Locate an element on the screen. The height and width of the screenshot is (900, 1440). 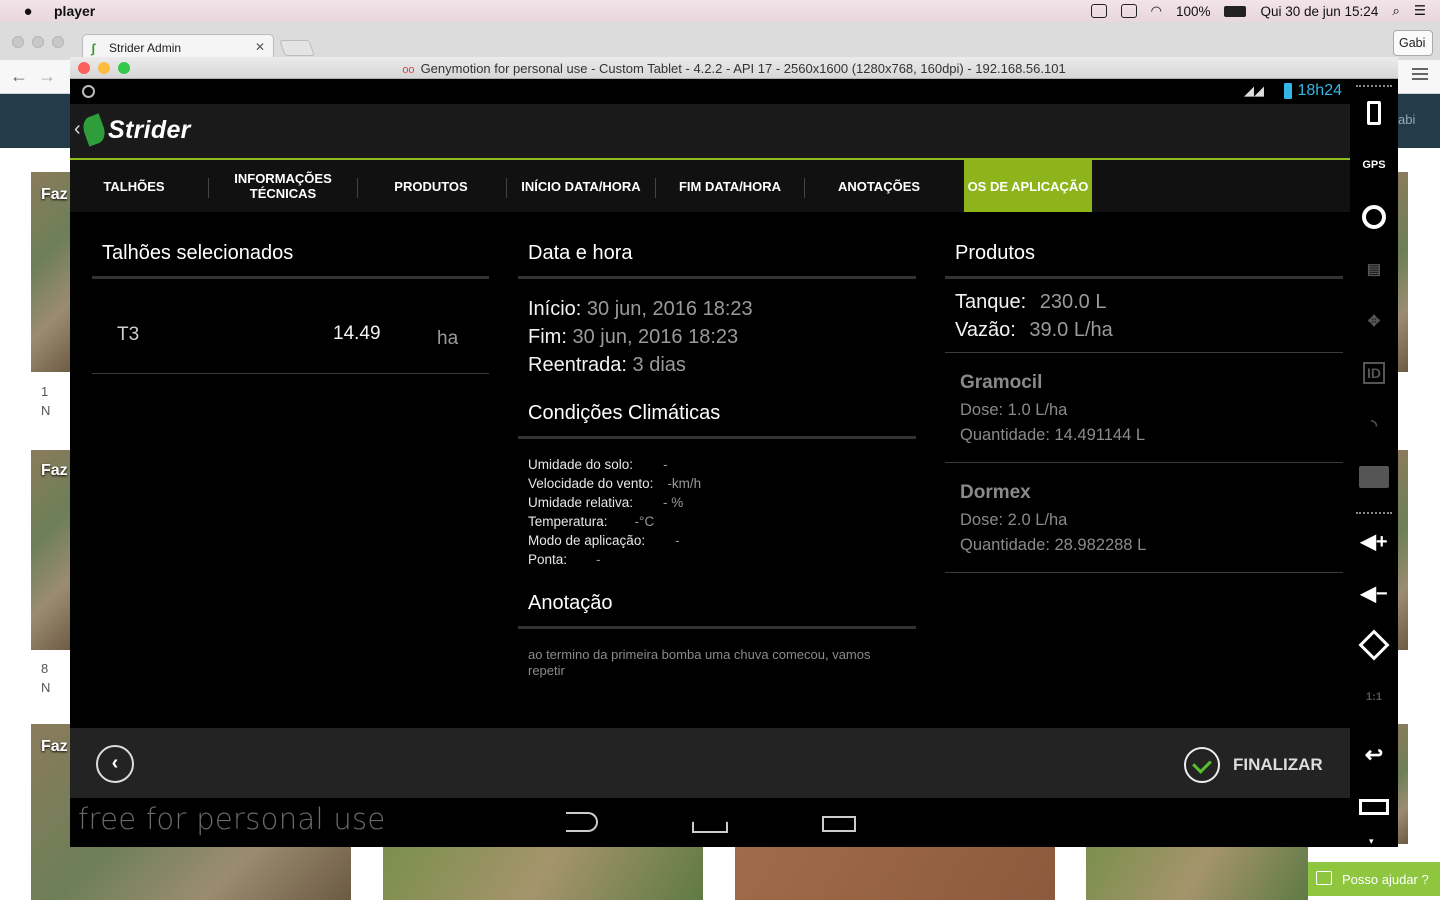
product-dose: Dose: 2.0 L/ha is located at coordinates (1014, 520).